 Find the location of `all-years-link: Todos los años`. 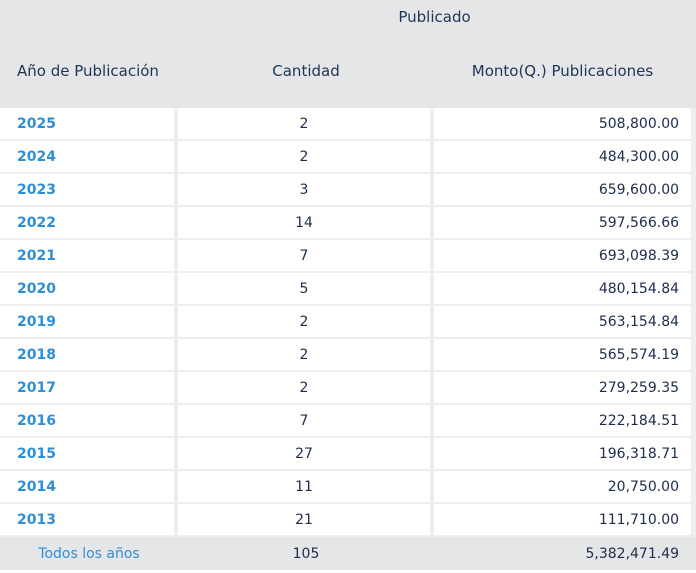

all-years-link: Todos los años is located at coordinates (89, 553).